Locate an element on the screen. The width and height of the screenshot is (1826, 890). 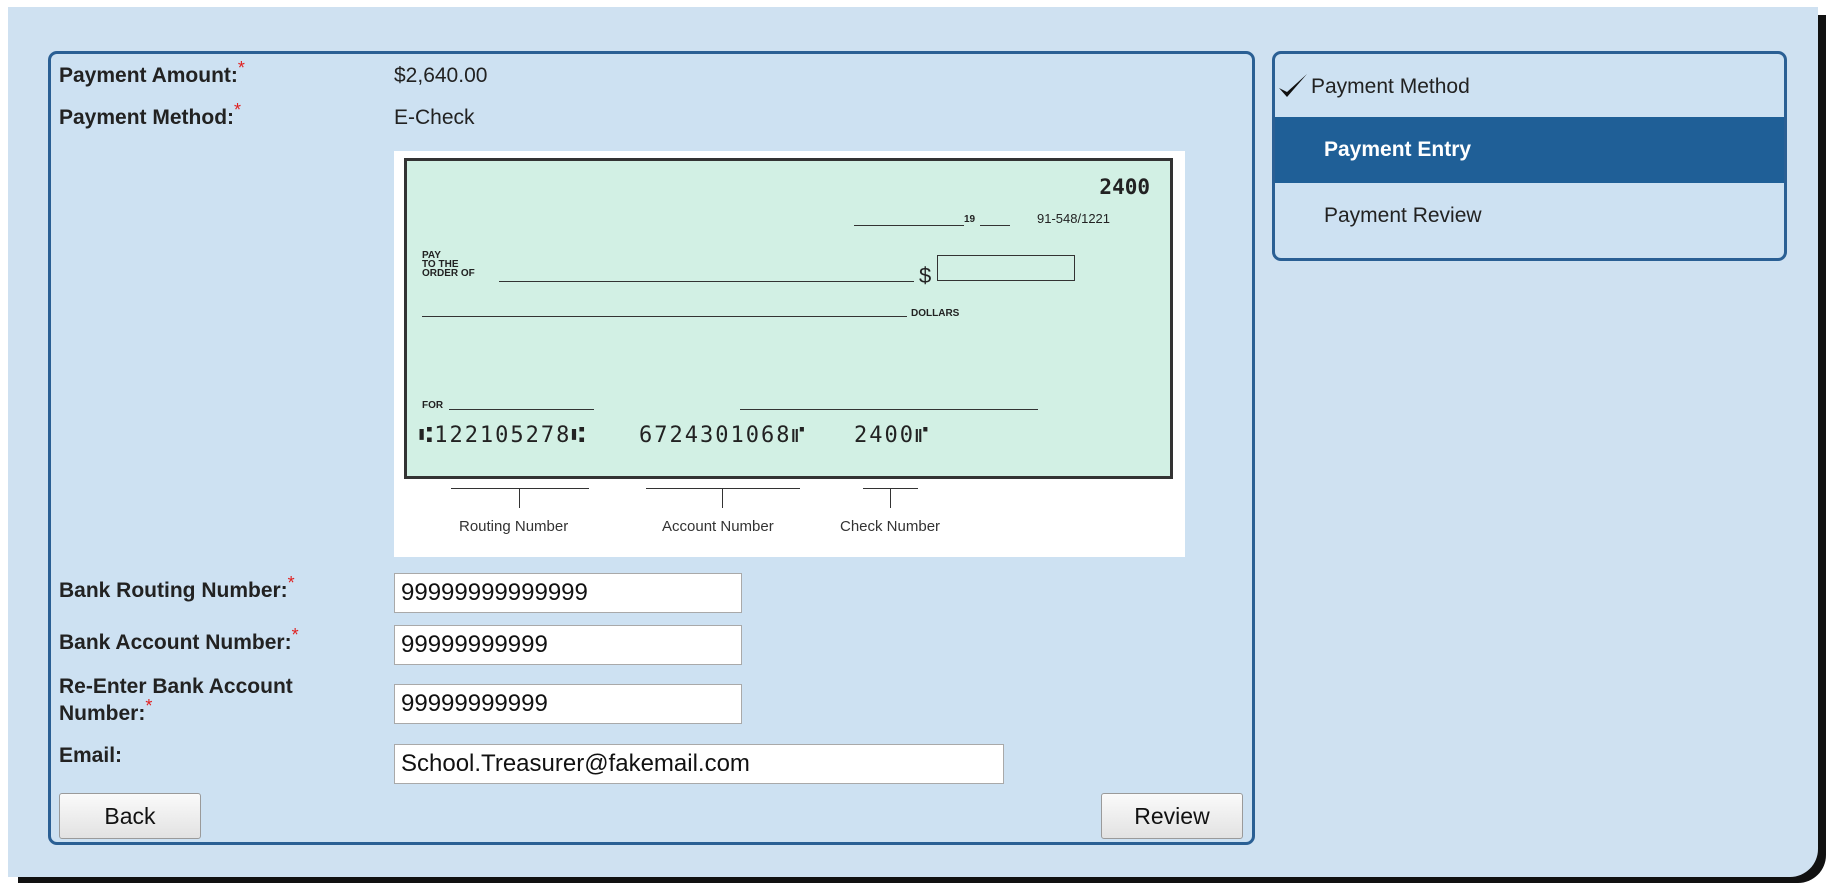
review-button: Review is located at coordinates (1172, 816).